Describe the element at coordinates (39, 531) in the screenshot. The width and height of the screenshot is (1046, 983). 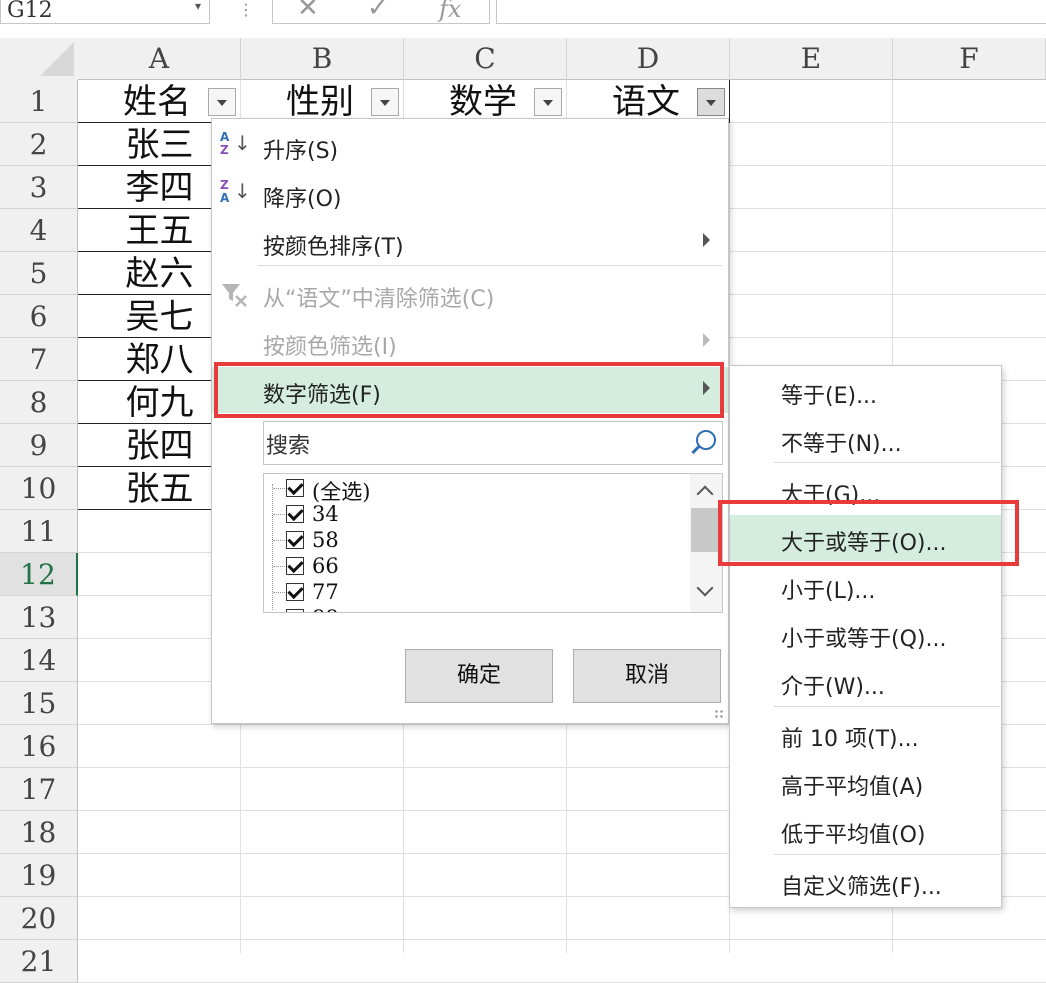
I see `row-header-11: 11` at that location.